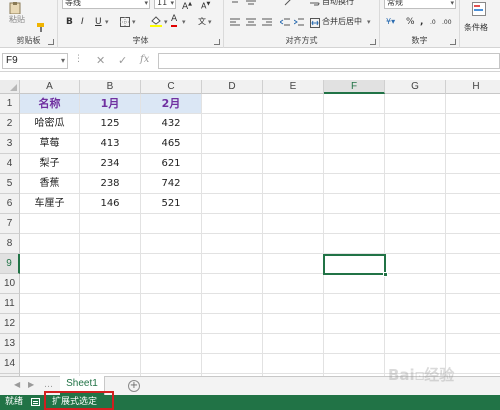 This screenshot has width=500, height=410. I want to click on number-format-select: 常规 ▾, so click(420, 4).